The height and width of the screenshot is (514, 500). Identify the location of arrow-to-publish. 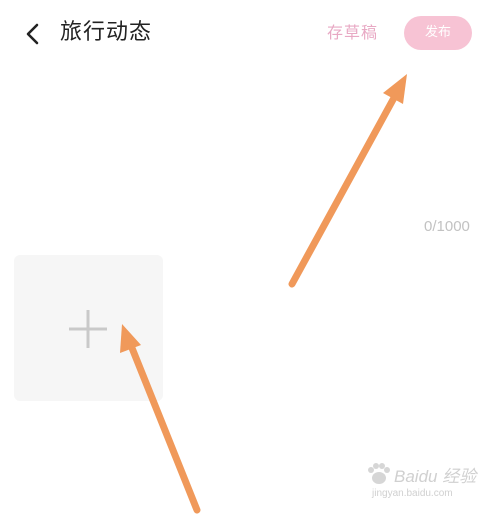
(347, 181).